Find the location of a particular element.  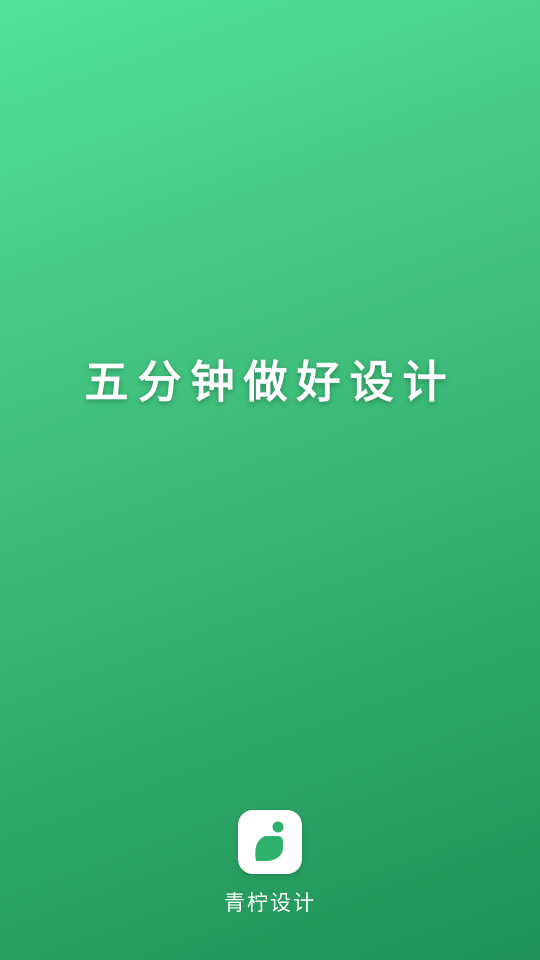

lime-leaf-logo-icon is located at coordinates (269, 841).